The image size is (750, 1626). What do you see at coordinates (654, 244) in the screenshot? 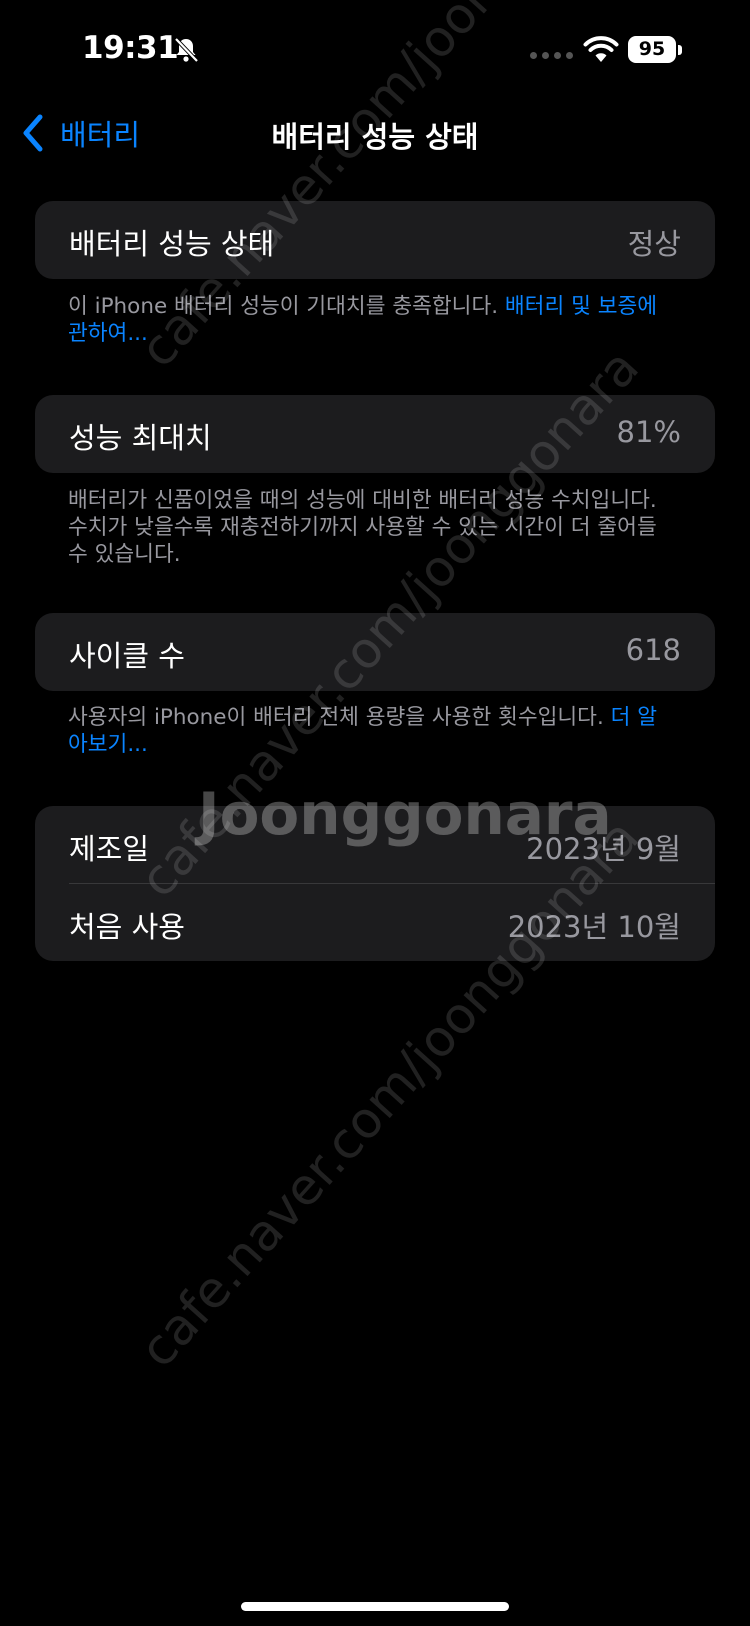
I see `battery-health-value: 정상` at bounding box center [654, 244].